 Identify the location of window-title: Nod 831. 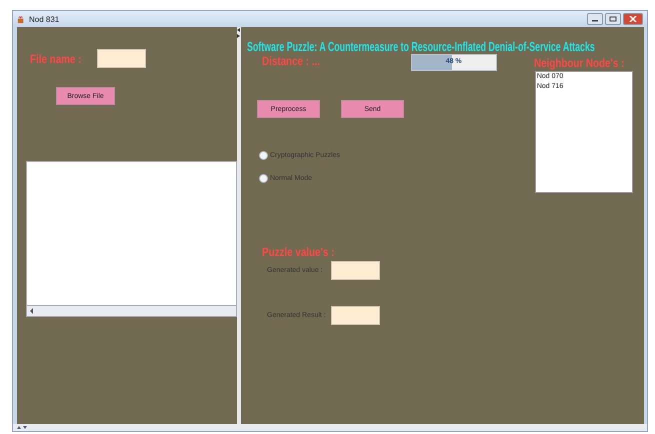
(44, 19).